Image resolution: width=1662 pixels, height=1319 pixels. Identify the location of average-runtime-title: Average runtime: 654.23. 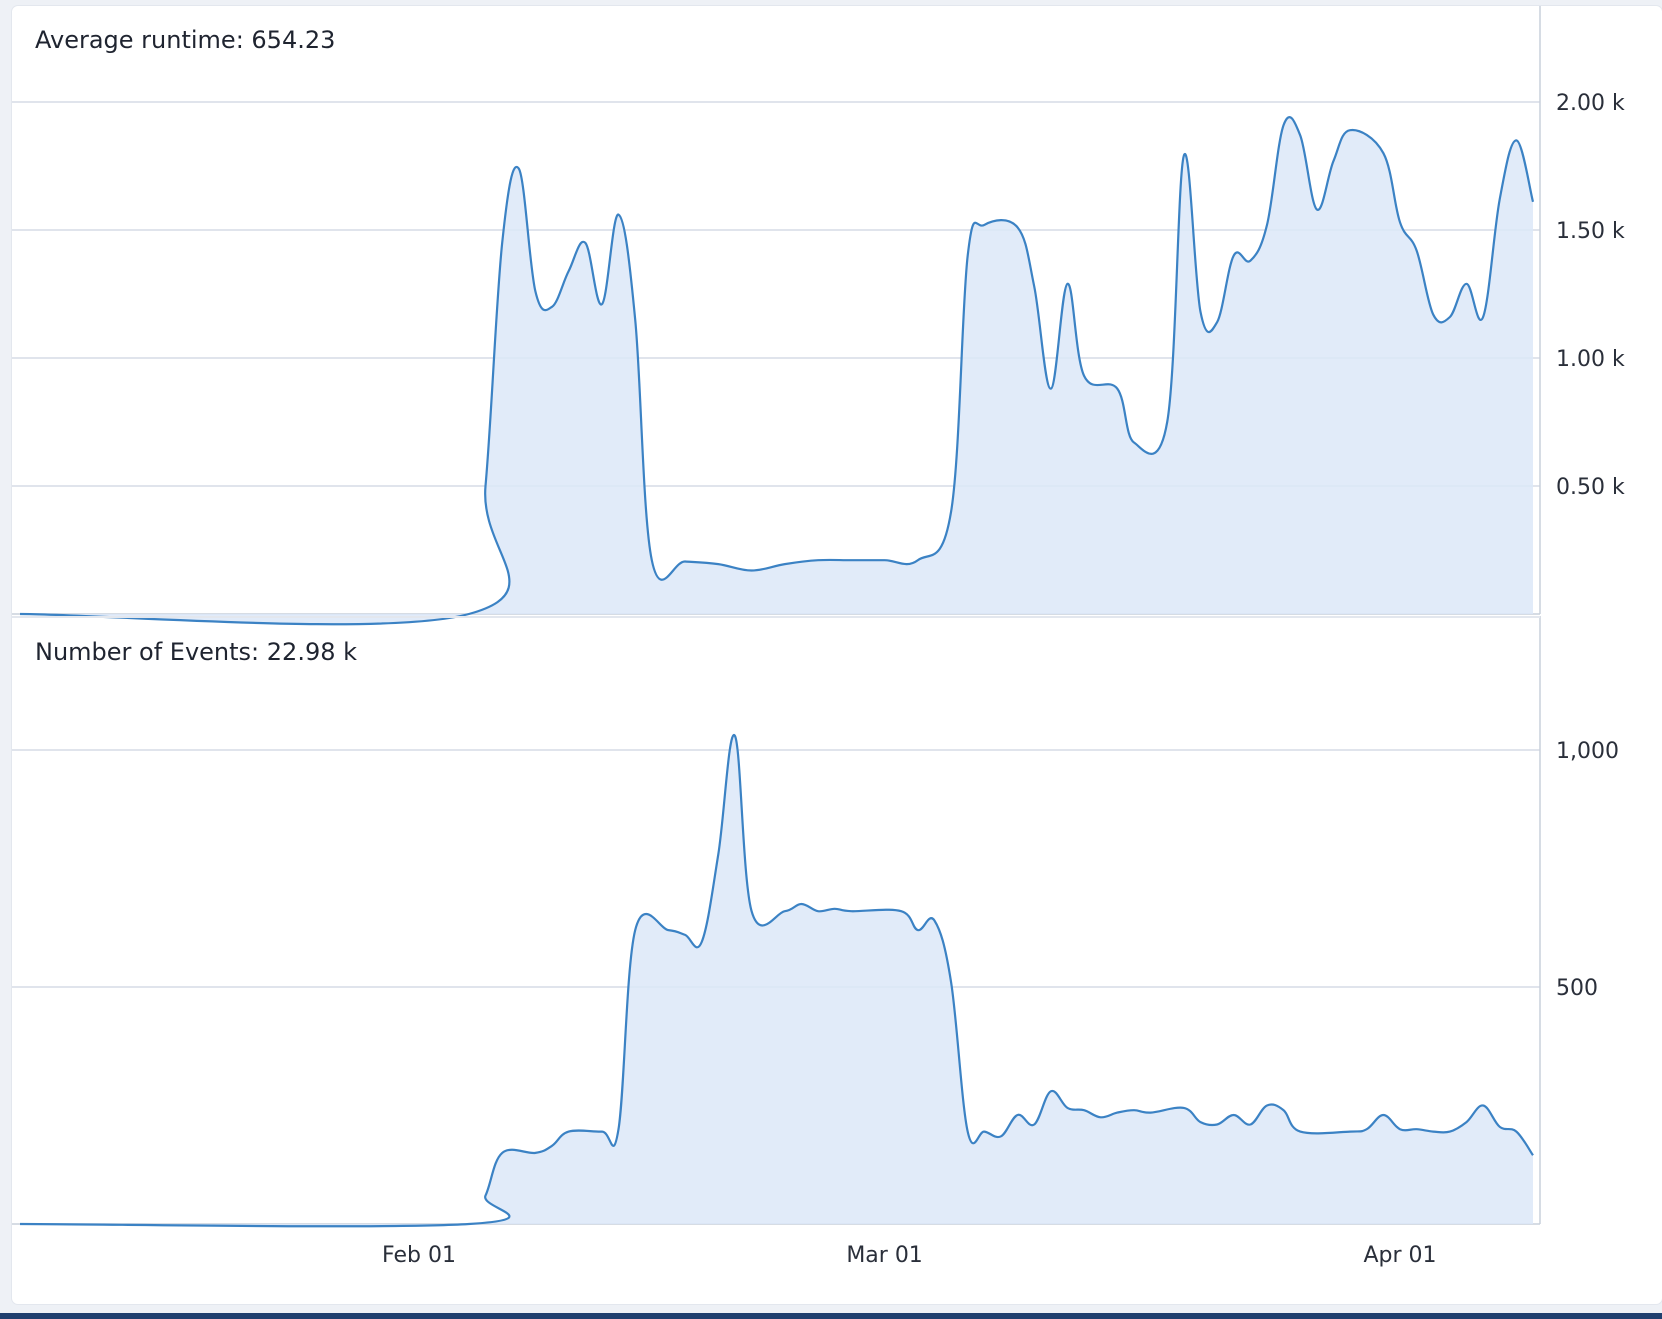
(185, 40).